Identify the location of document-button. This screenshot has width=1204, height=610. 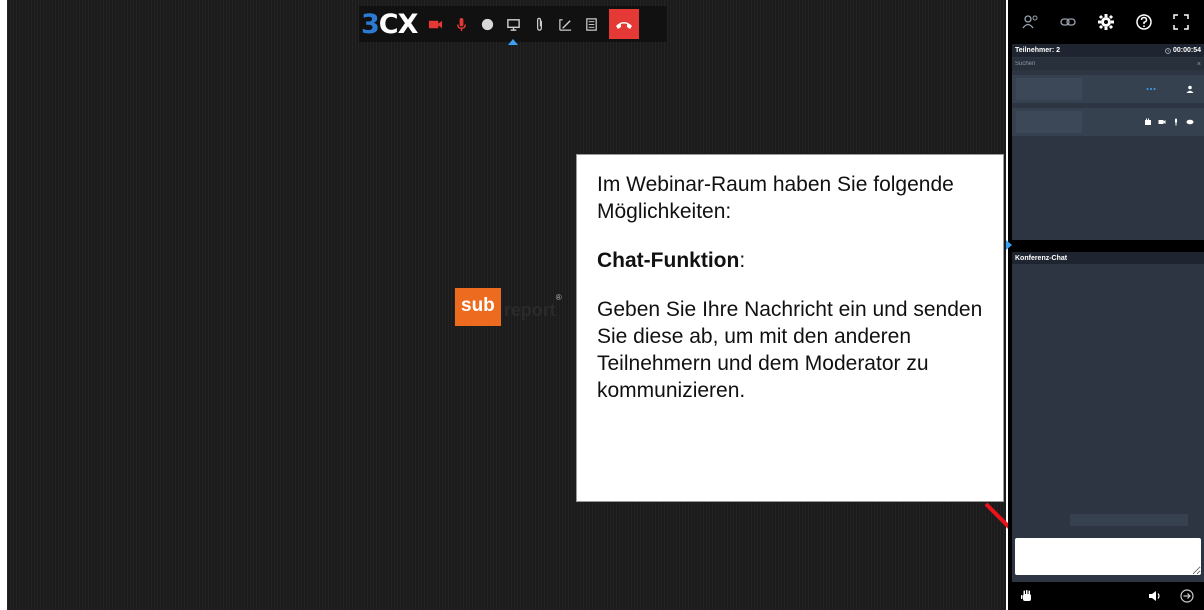
(591, 24).